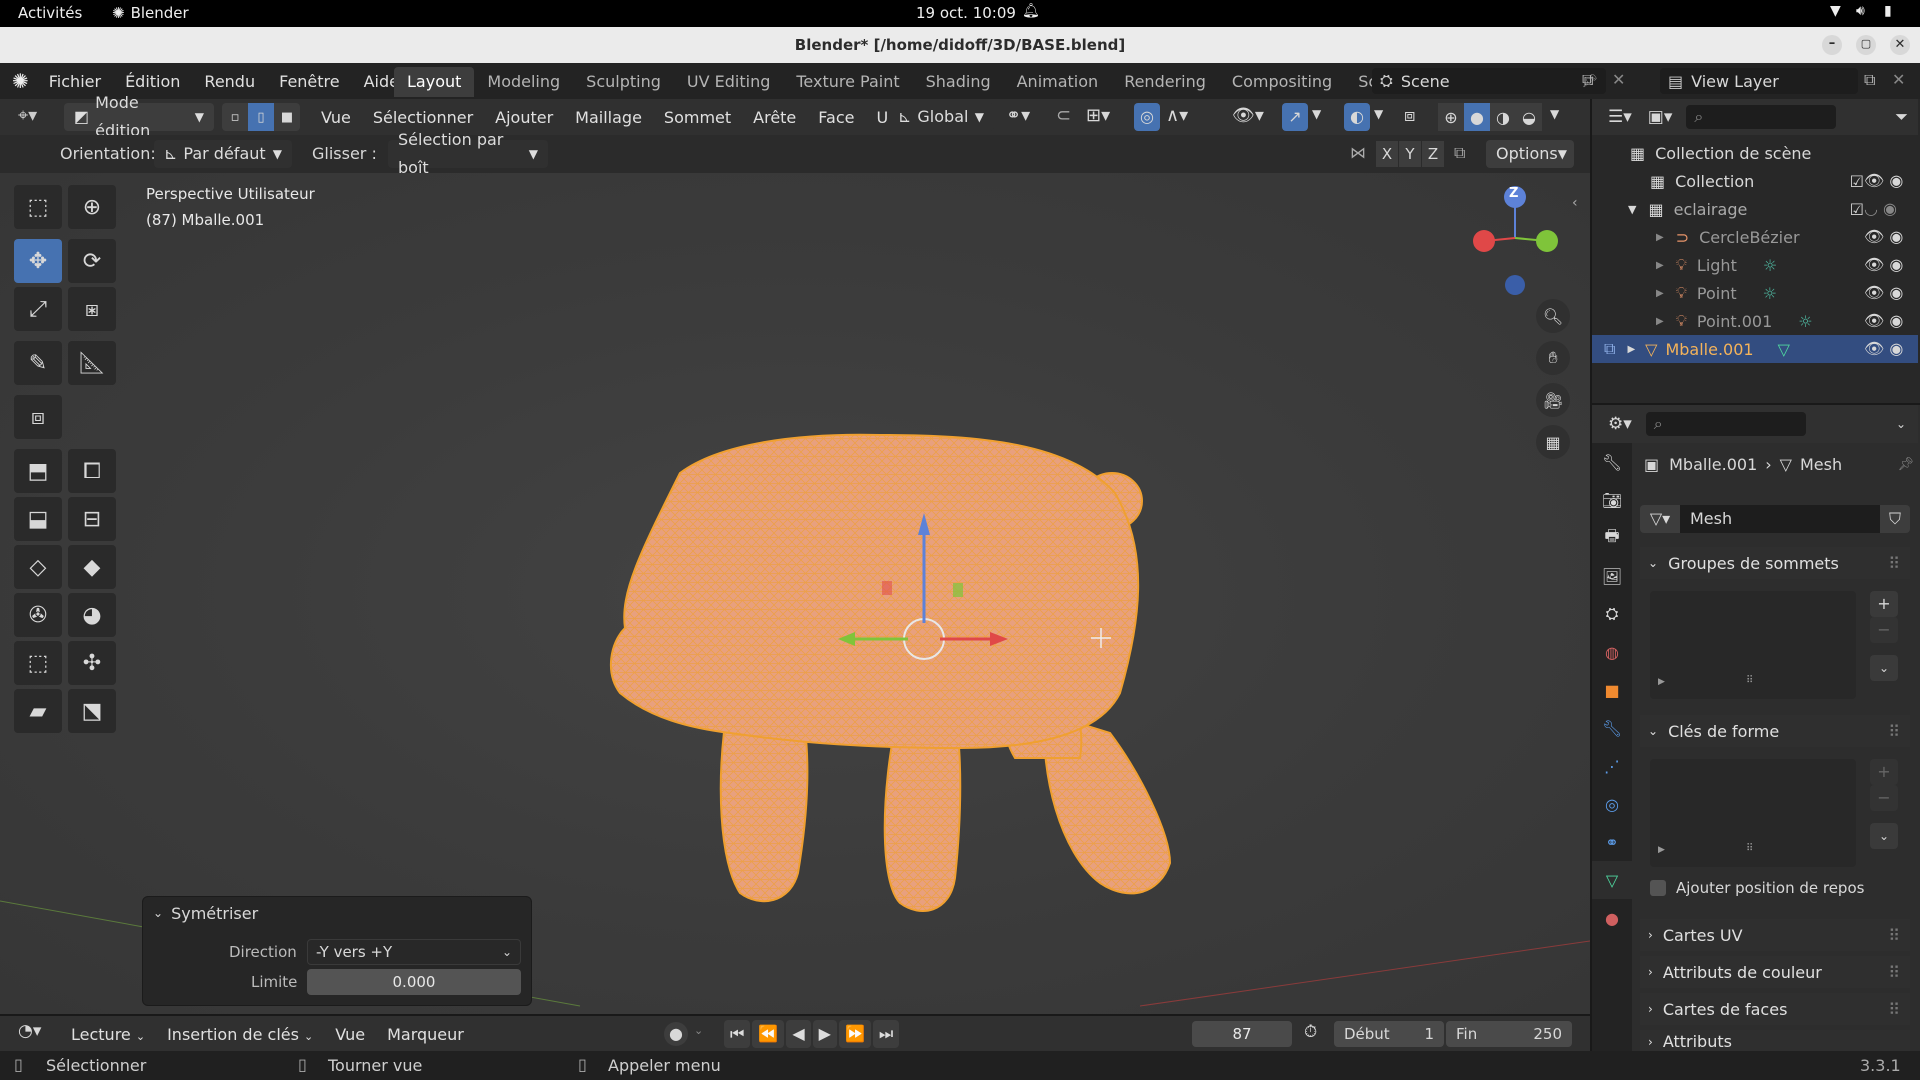  I want to click on rotate-tool: ⟳, so click(92, 261).